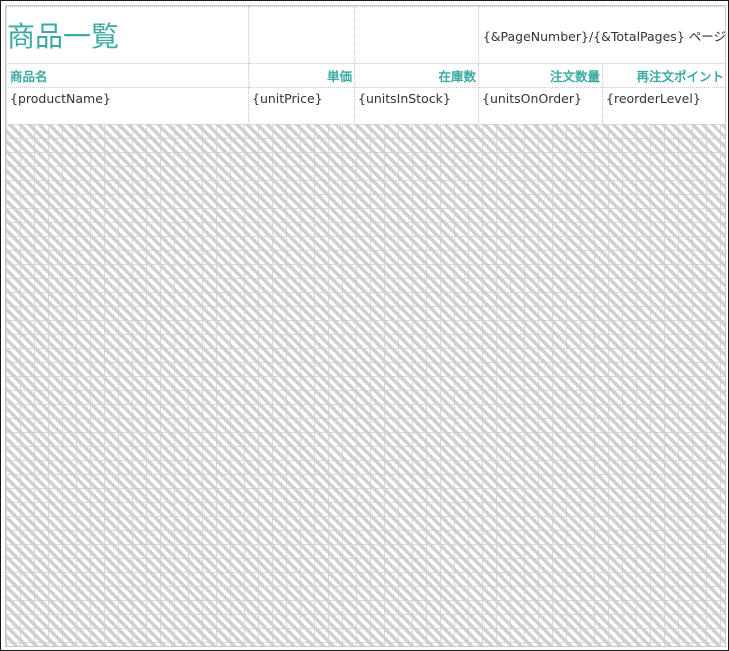 This screenshot has width=729, height=651. Describe the element at coordinates (127, 75) in the screenshot. I see `header-product-name: 商品名` at that location.